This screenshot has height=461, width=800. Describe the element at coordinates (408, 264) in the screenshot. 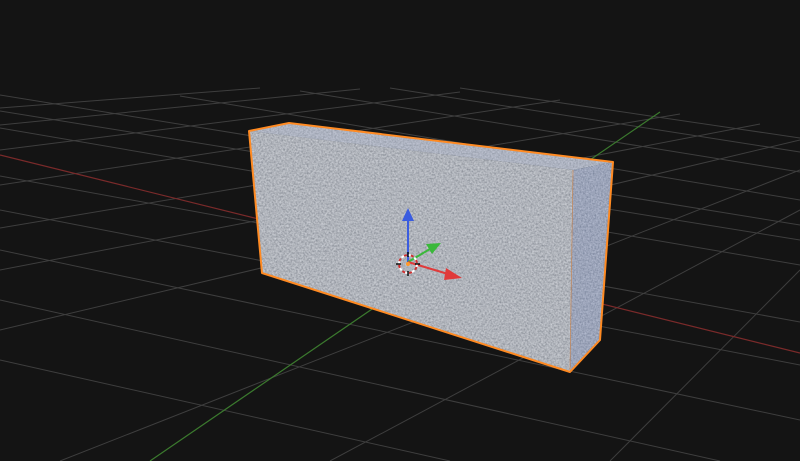

I see `object-origin-dot` at that location.